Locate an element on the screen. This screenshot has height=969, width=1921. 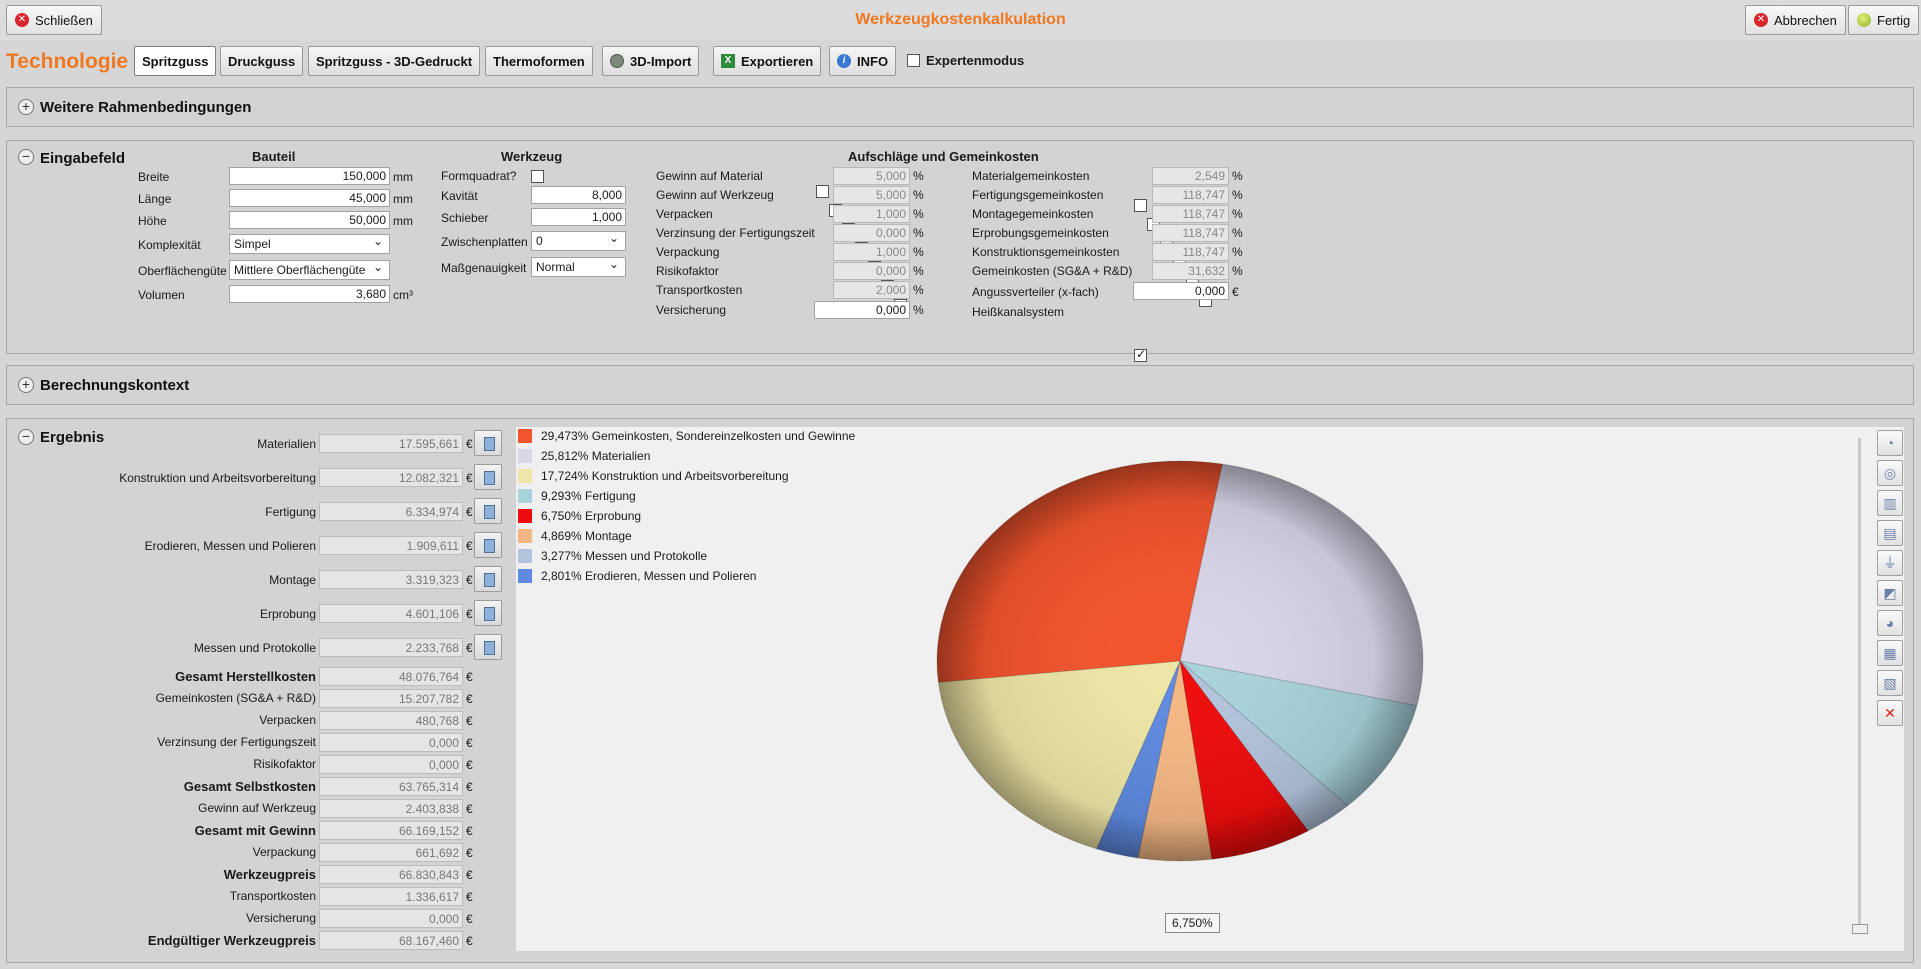
schieber-input: 1,000 is located at coordinates (578, 217).